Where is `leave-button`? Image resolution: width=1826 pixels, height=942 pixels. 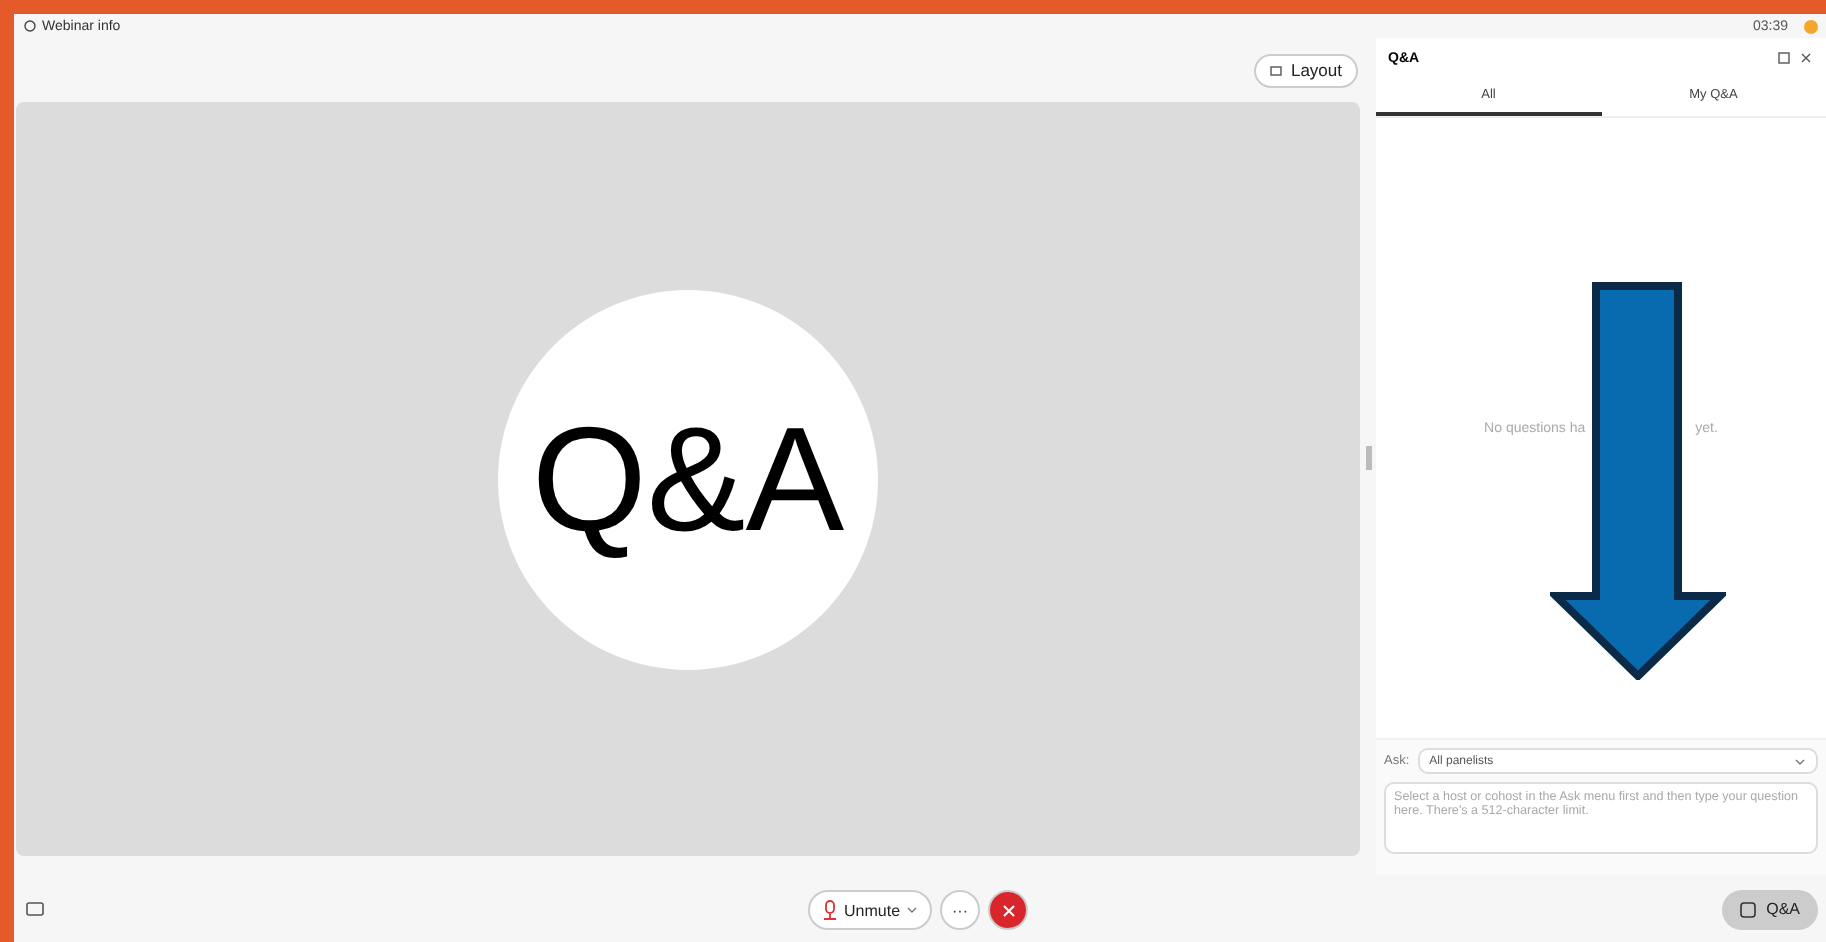 leave-button is located at coordinates (1008, 910).